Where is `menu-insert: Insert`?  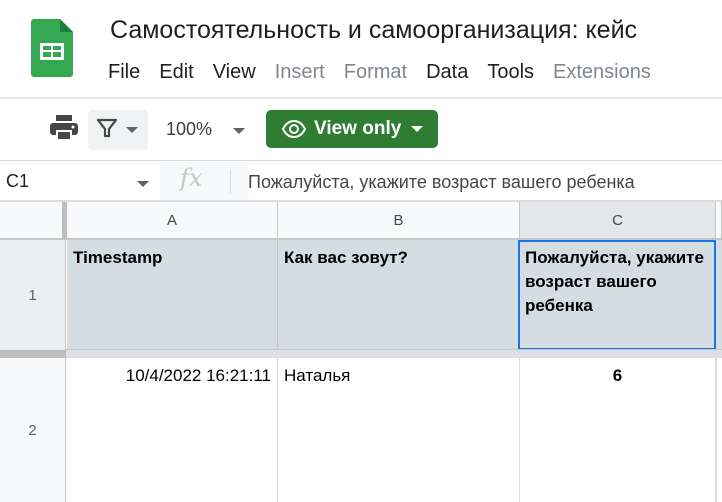
menu-insert: Insert is located at coordinates (300, 72).